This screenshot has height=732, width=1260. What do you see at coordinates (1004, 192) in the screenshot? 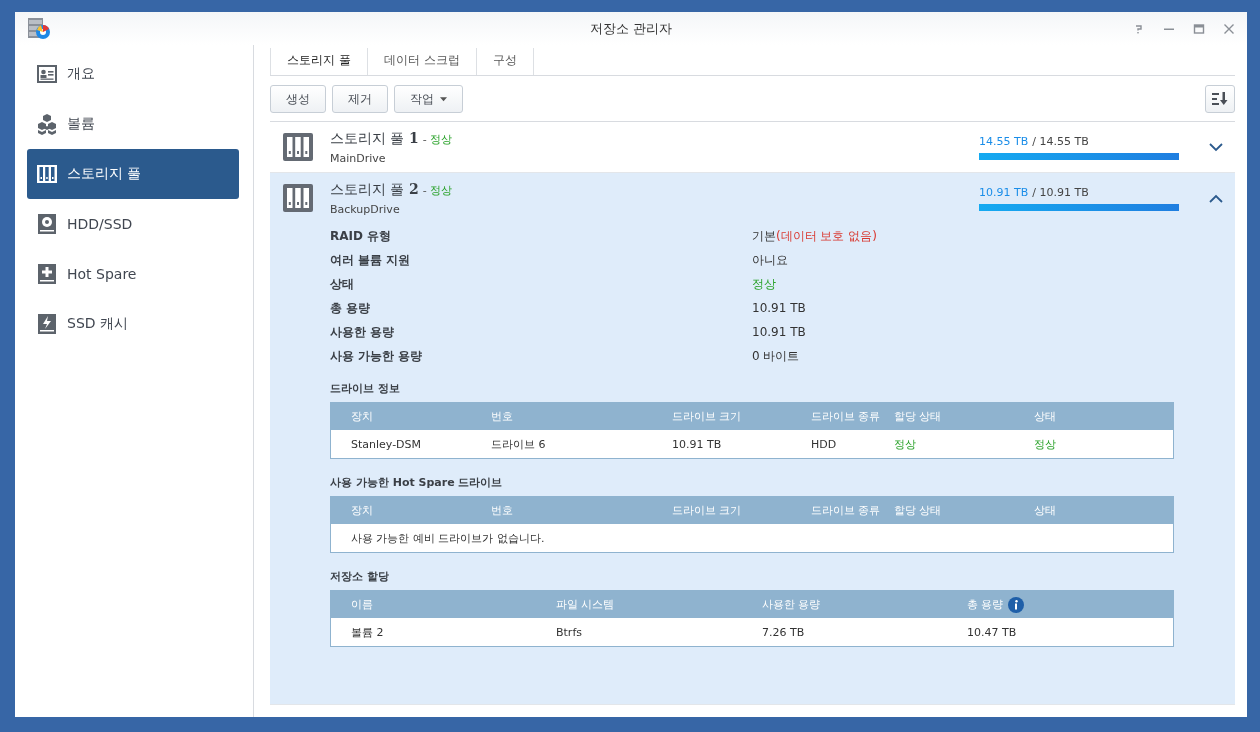
I see `used-capacity: 10.91 TB` at bounding box center [1004, 192].